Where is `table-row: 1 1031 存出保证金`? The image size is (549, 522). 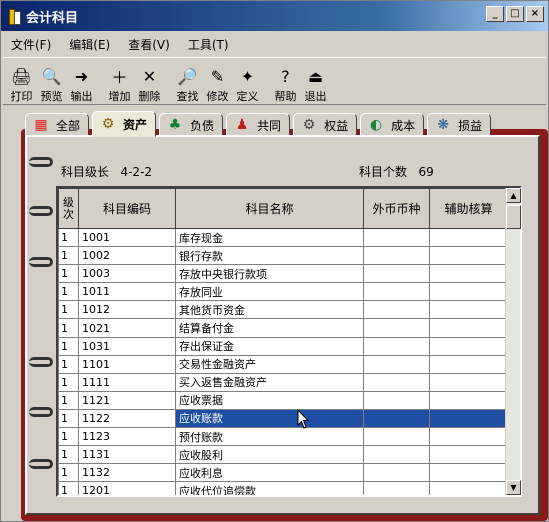 table-row: 1 1031 存出保证金 is located at coordinates (283, 346).